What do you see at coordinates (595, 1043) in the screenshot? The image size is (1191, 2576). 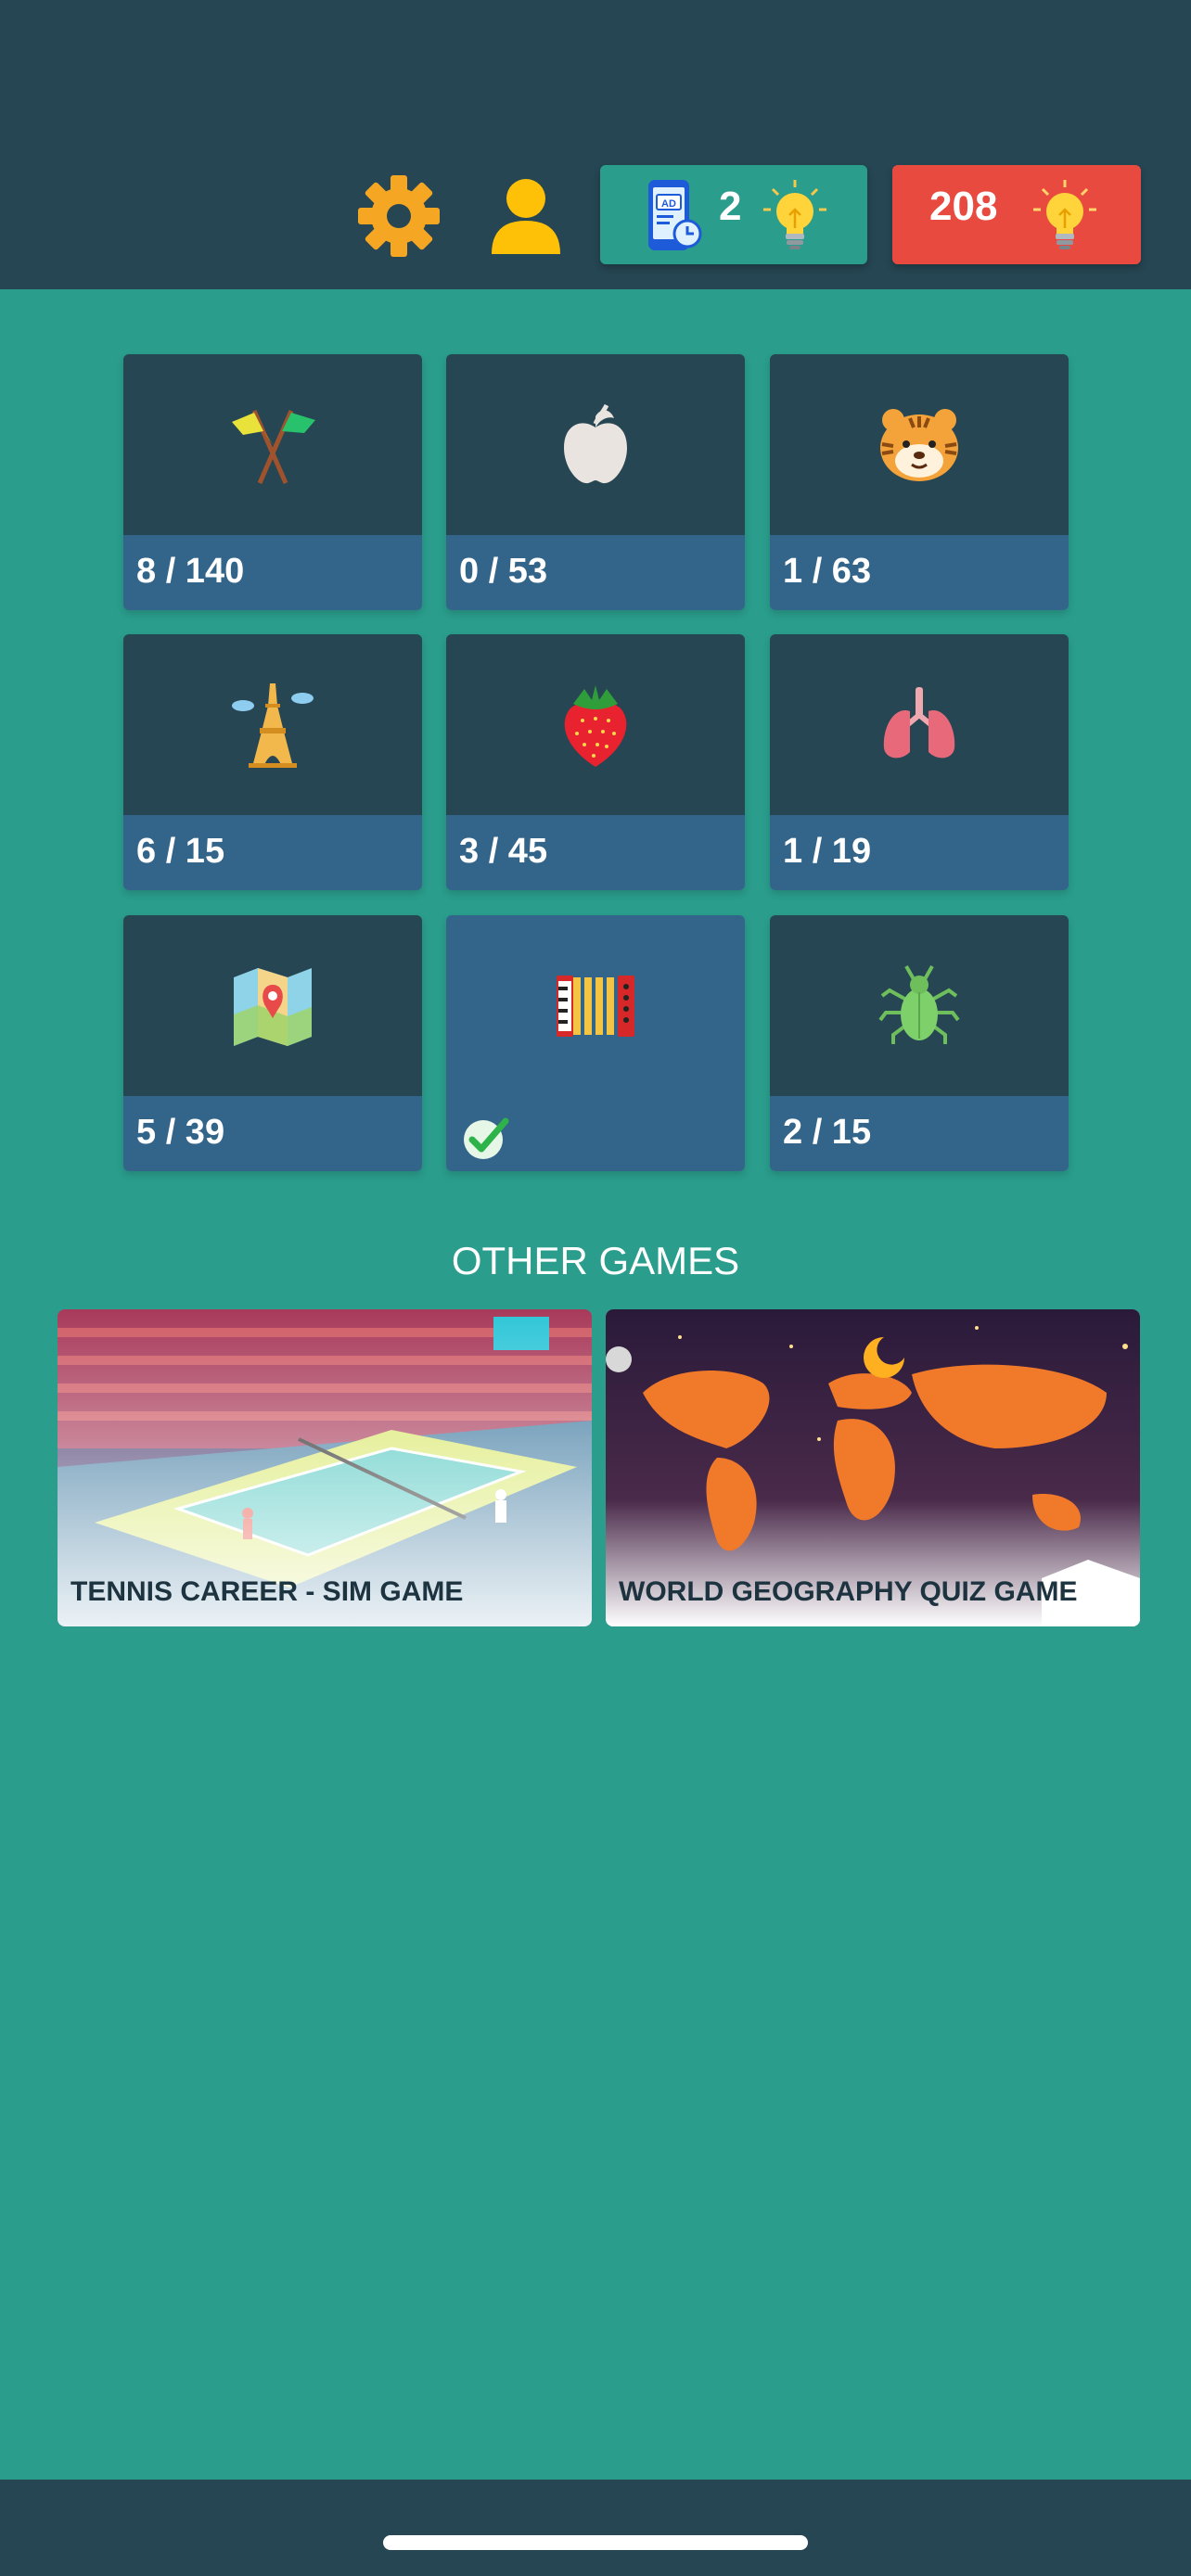 I see `category-tile-instruments` at bounding box center [595, 1043].